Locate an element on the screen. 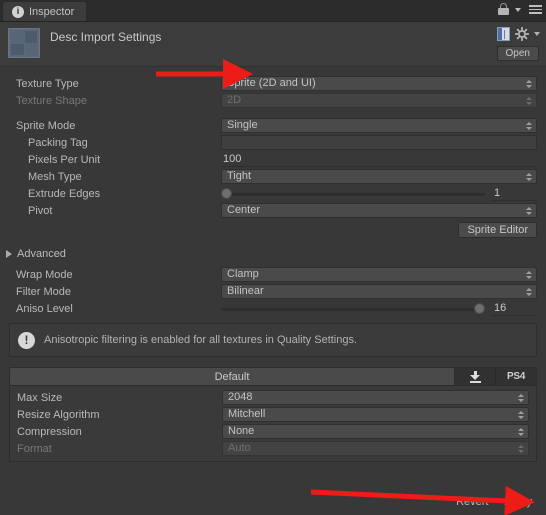 This screenshot has height=515, width=546. tabbar-controls is located at coordinates (520, 9).